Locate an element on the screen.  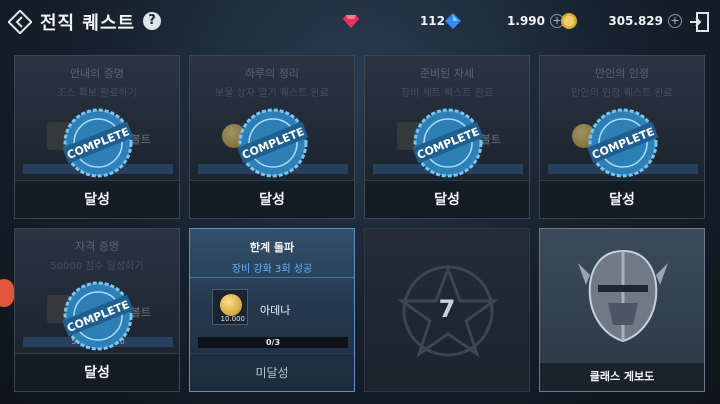
ruby-gem-icon is located at coordinates (351, 21).